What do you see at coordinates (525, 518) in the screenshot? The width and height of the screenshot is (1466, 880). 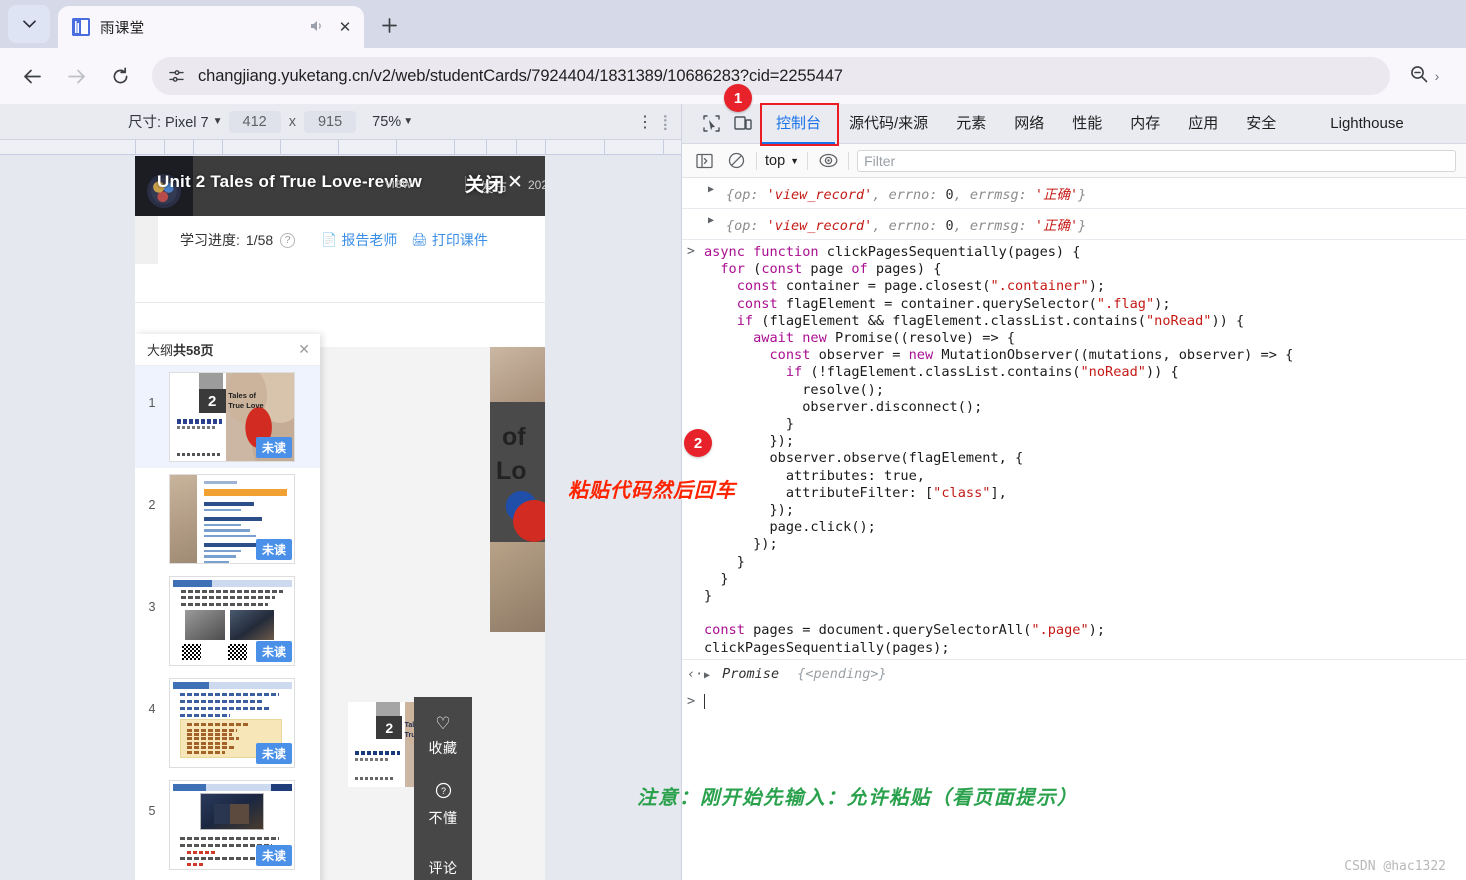 I see `heart-graphic` at bounding box center [525, 518].